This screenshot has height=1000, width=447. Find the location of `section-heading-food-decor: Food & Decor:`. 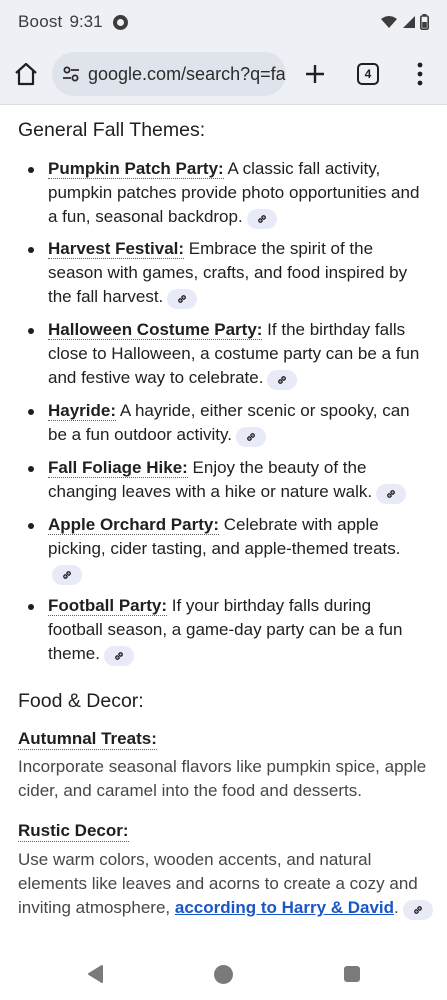

section-heading-food-decor: Food & Decor: is located at coordinates (81, 701).